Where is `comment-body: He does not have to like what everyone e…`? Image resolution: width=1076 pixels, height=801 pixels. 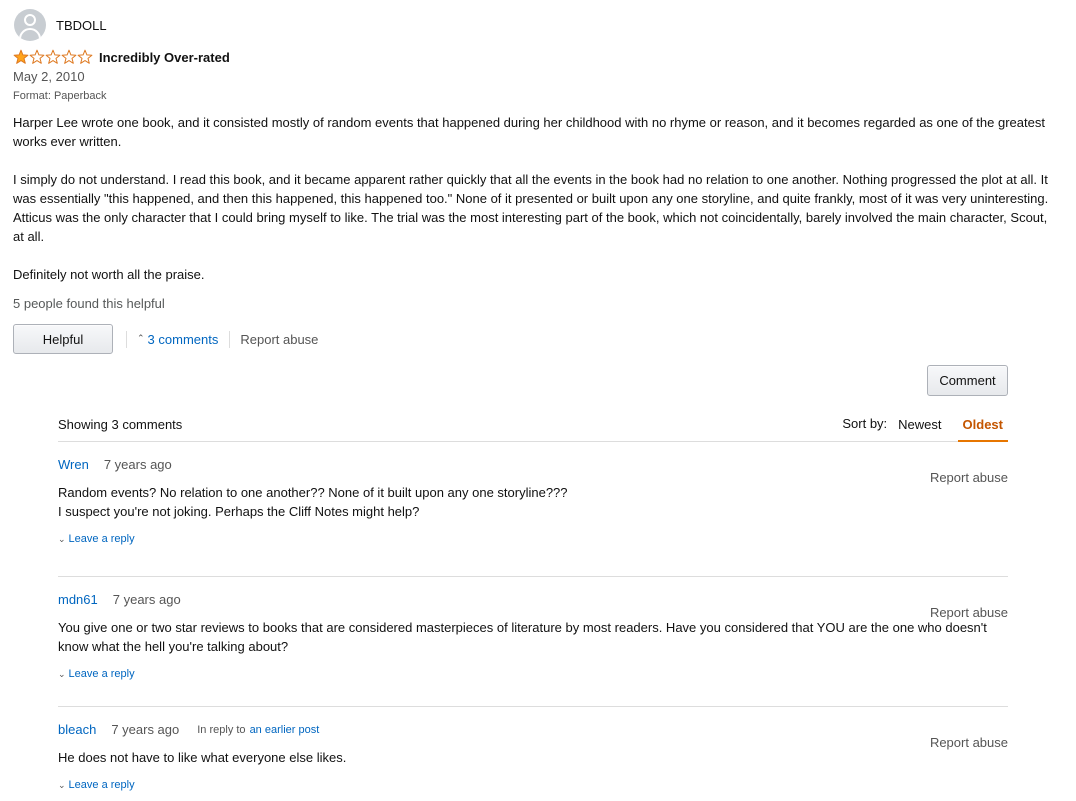
comment-body: He does not have to like what everyone e… is located at coordinates (202, 757).